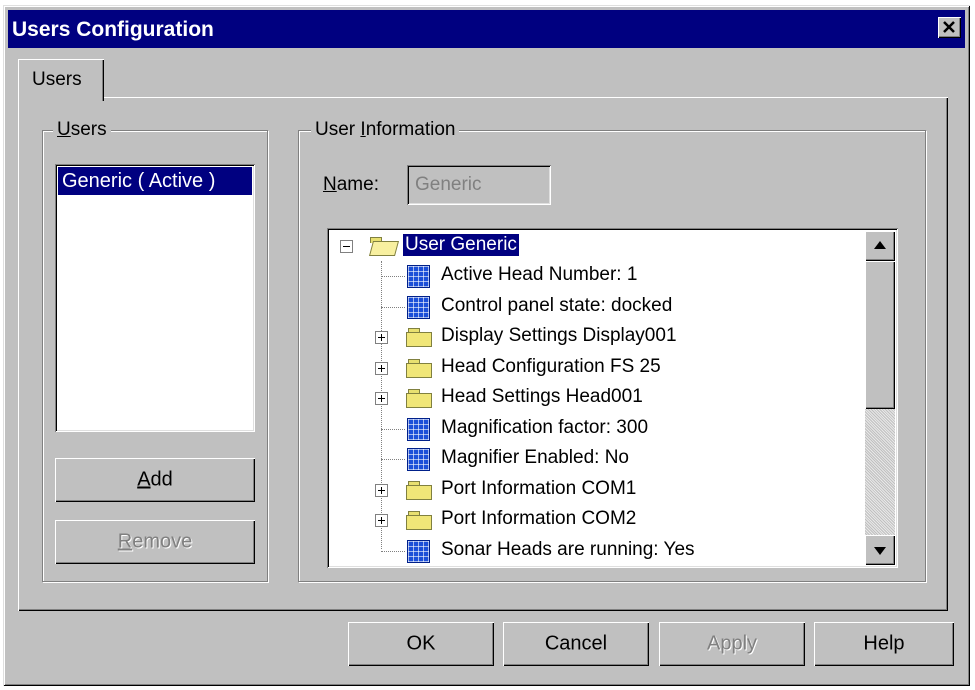 The image size is (975, 690). I want to click on open-folder-icon, so click(384, 246).